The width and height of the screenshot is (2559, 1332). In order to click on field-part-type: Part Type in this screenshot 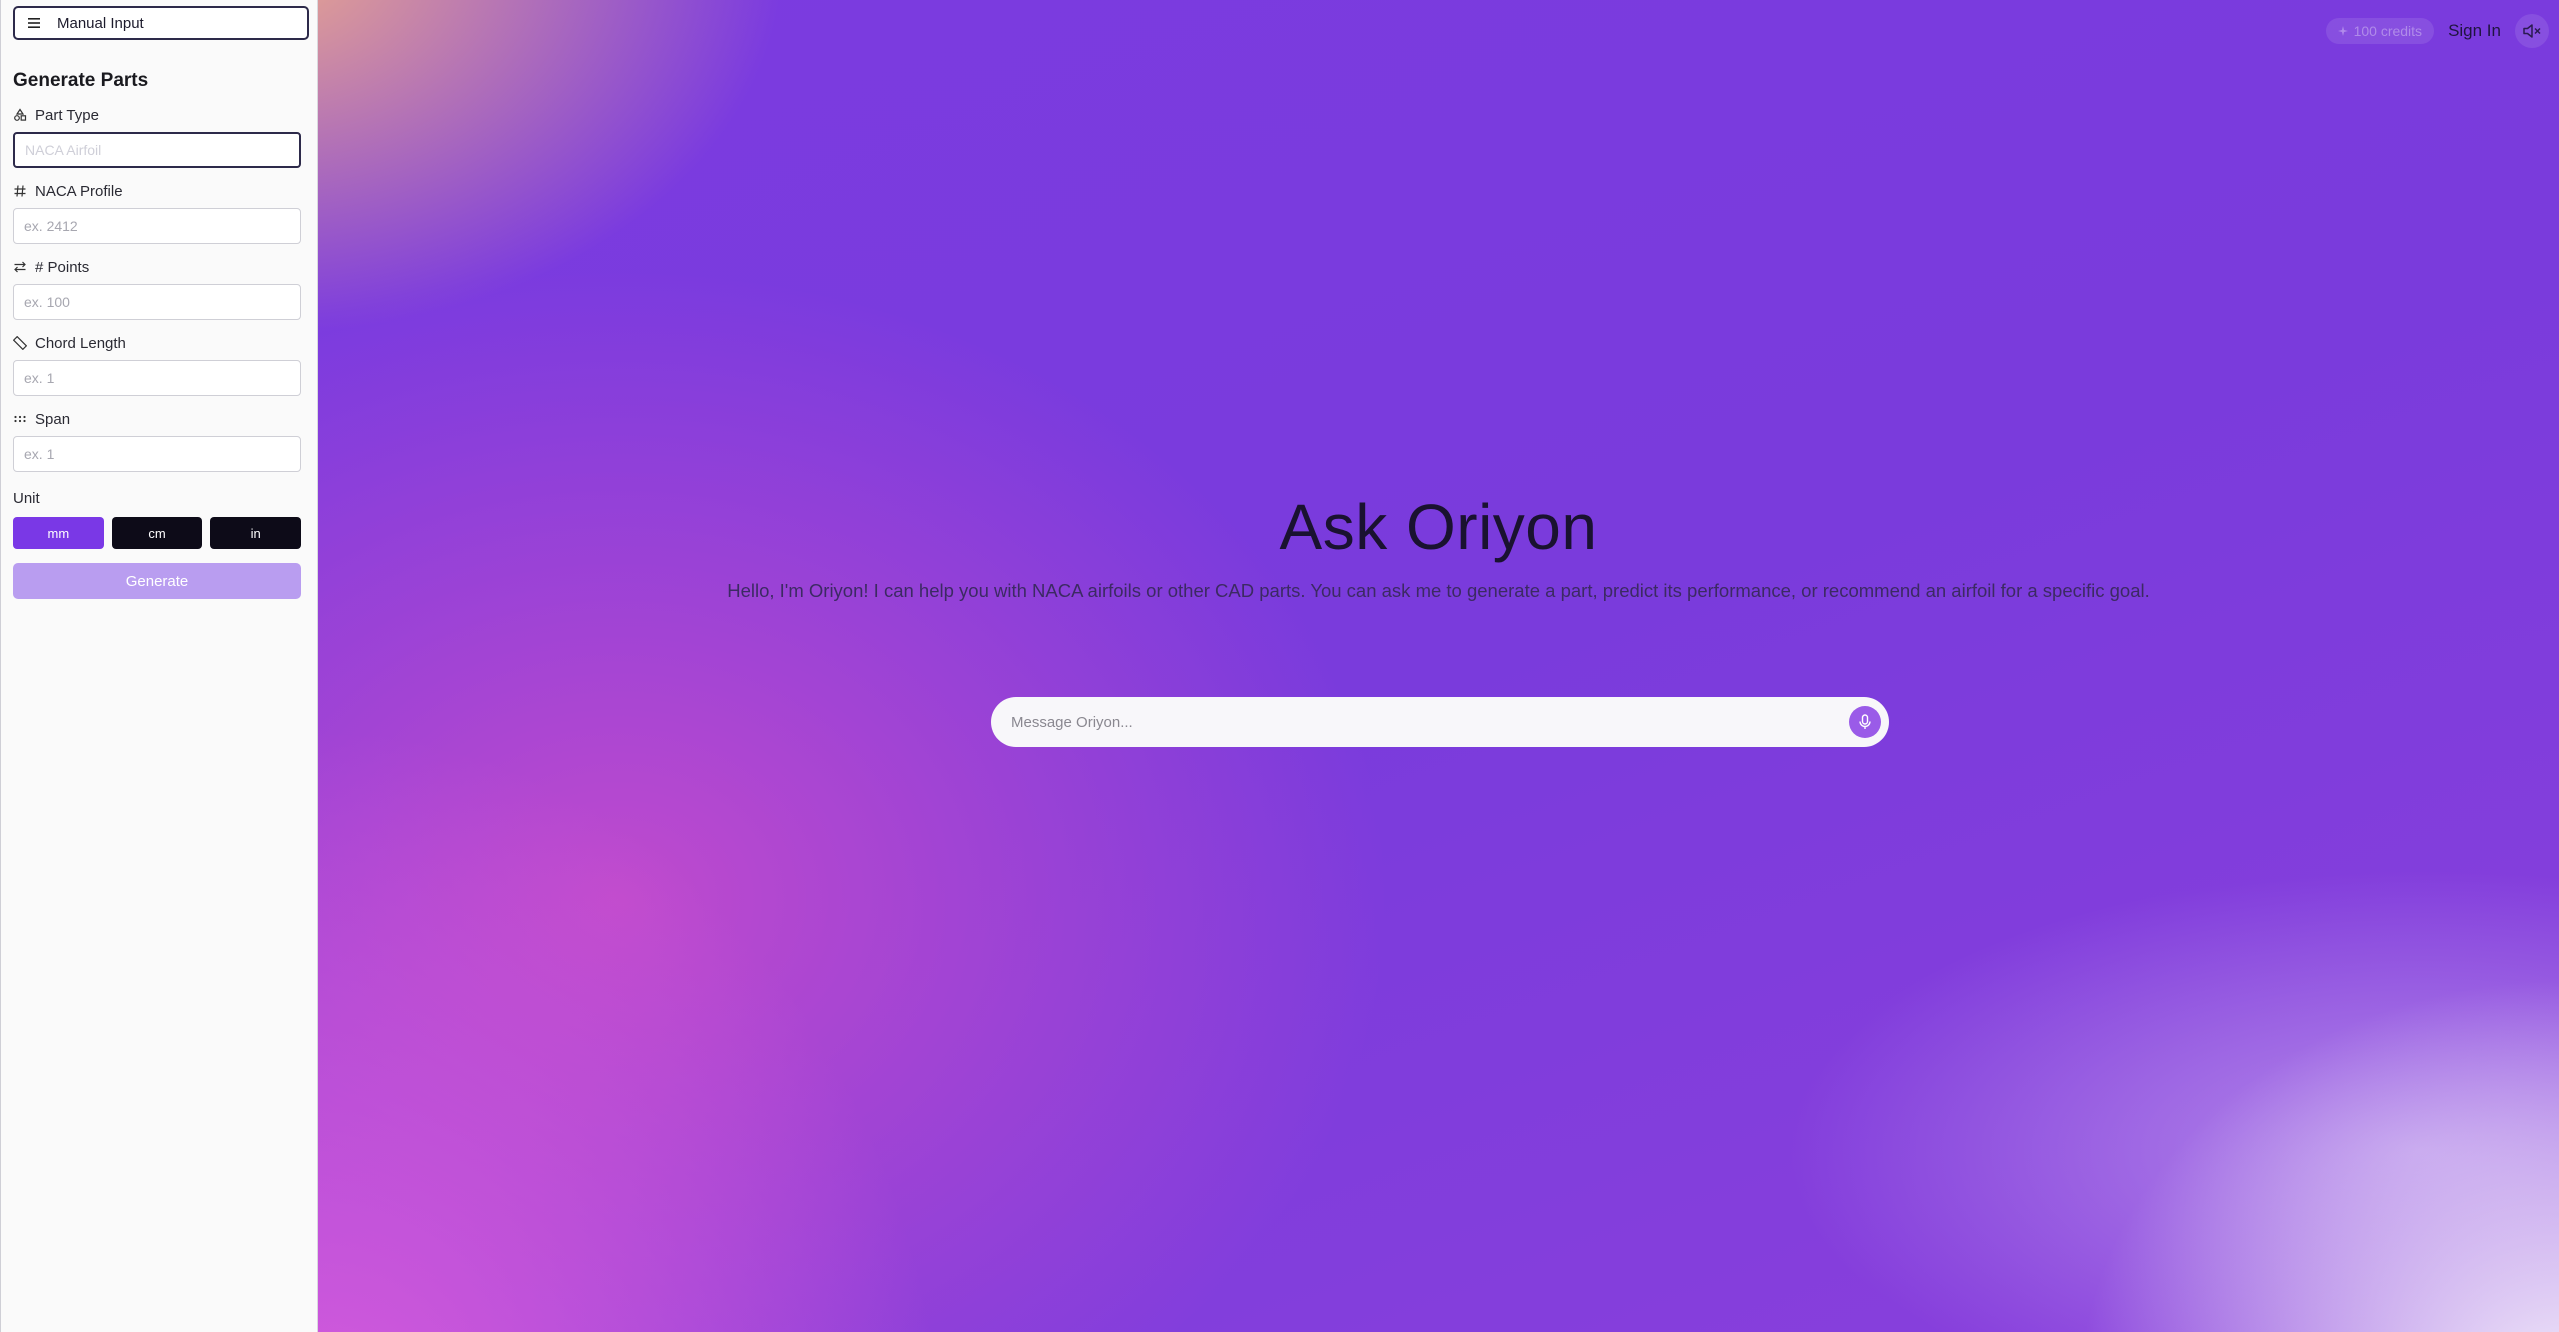, I will do `click(159, 137)`.